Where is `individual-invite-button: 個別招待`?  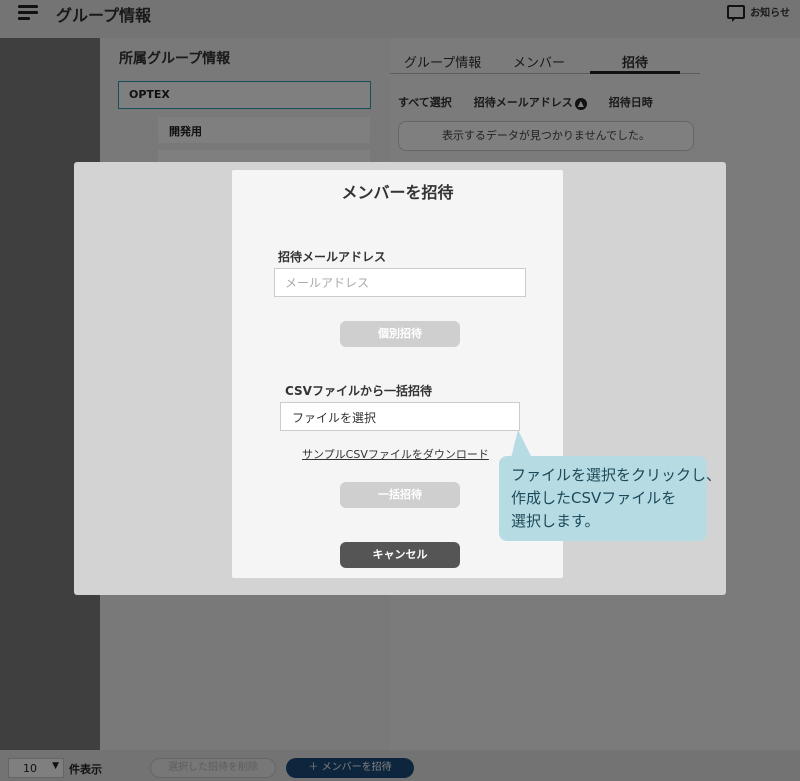 individual-invite-button: 個別招待 is located at coordinates (400, 334).